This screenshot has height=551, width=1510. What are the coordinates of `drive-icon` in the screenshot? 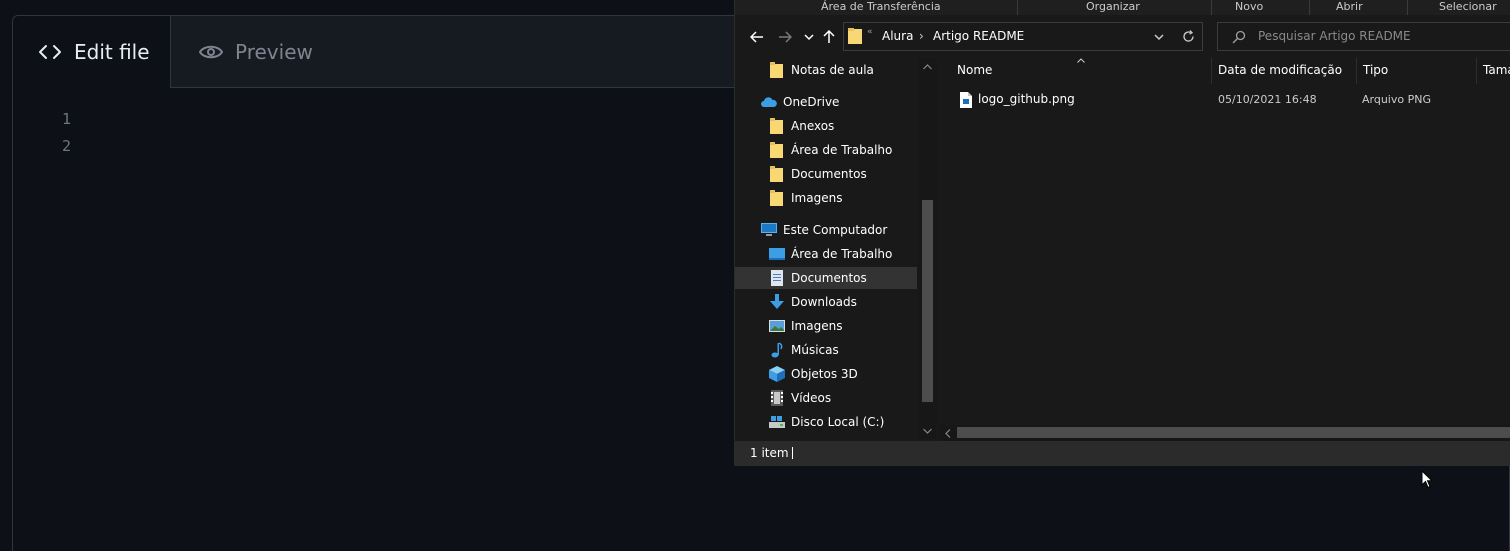 It's located at (777, 422).